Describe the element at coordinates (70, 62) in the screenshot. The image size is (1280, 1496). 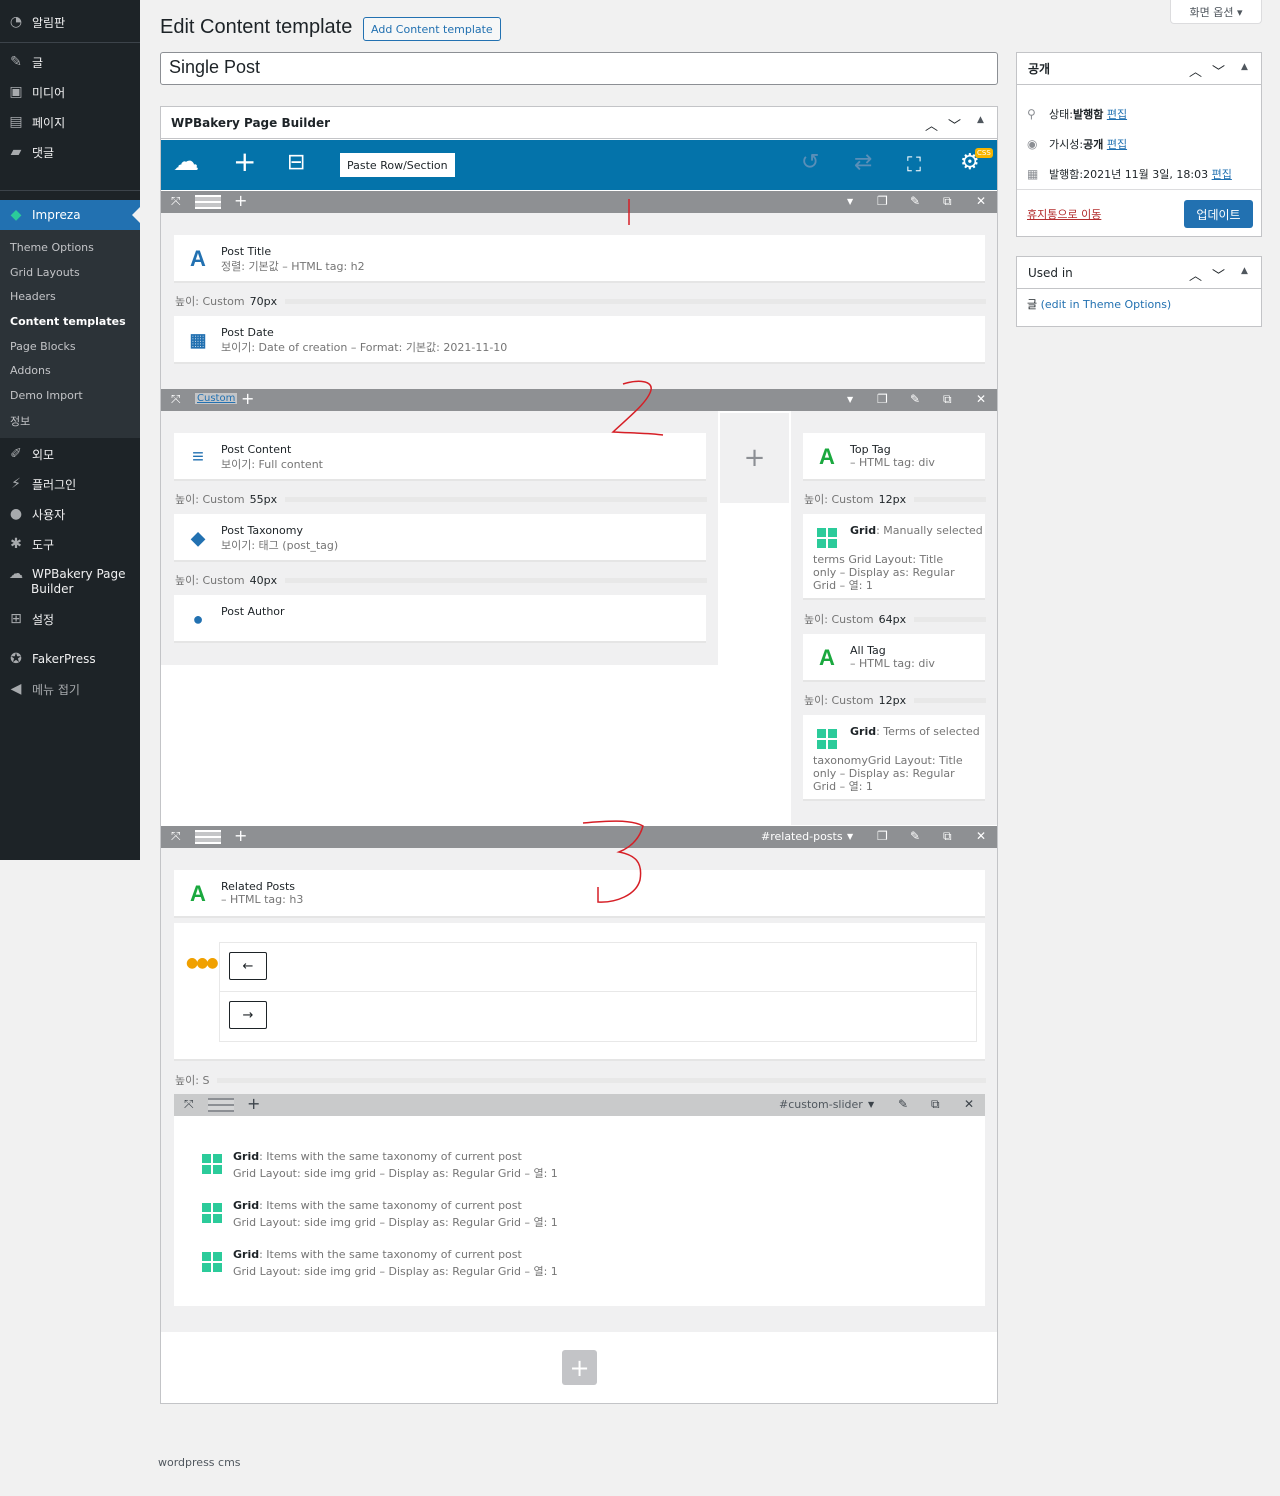
I see `menu-posts: ✎ 글` at that location.